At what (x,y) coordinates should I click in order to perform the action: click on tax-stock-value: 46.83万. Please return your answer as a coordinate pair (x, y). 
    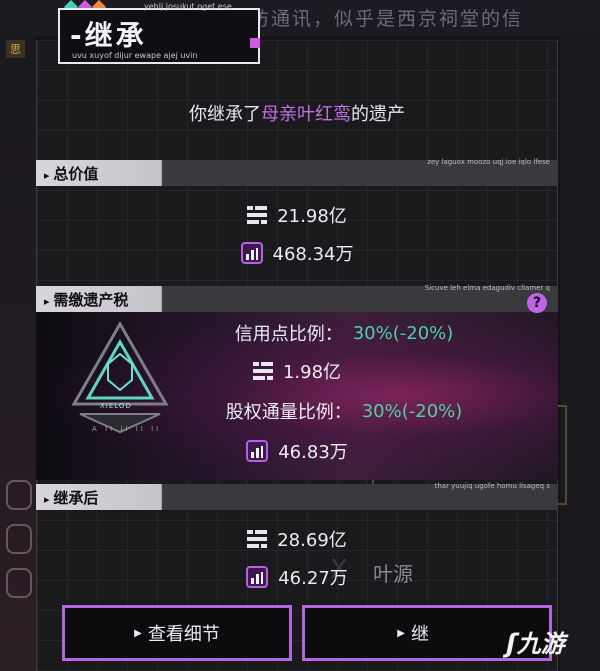
    Looking at the image, I should click on (313, 452).